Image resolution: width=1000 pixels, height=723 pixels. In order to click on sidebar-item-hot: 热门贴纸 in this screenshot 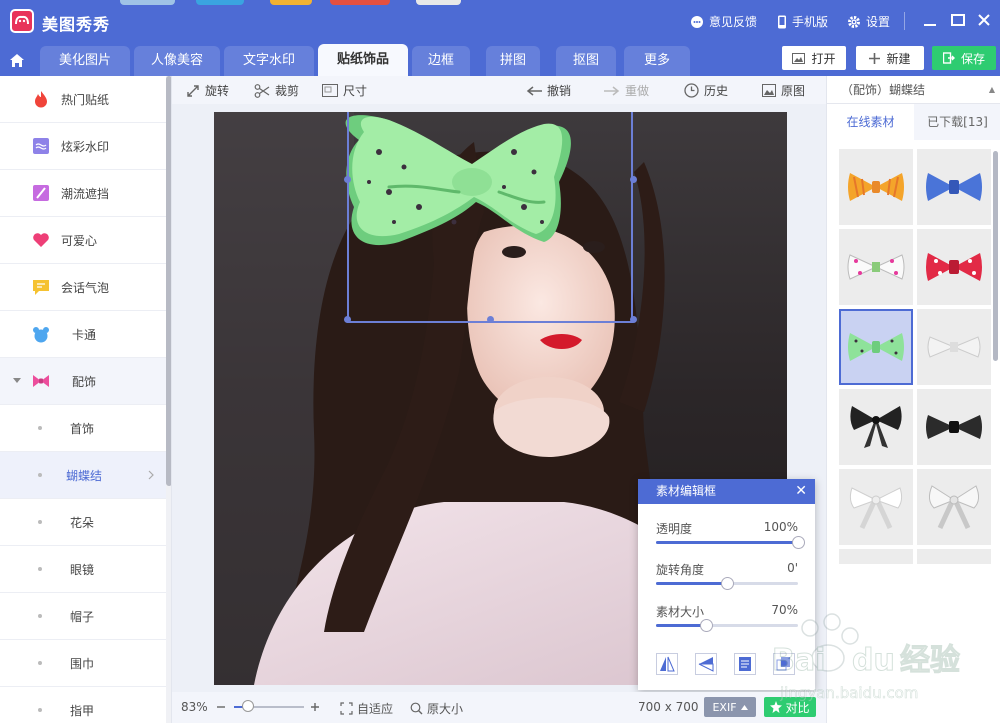, I will do `click(83, 99)`.